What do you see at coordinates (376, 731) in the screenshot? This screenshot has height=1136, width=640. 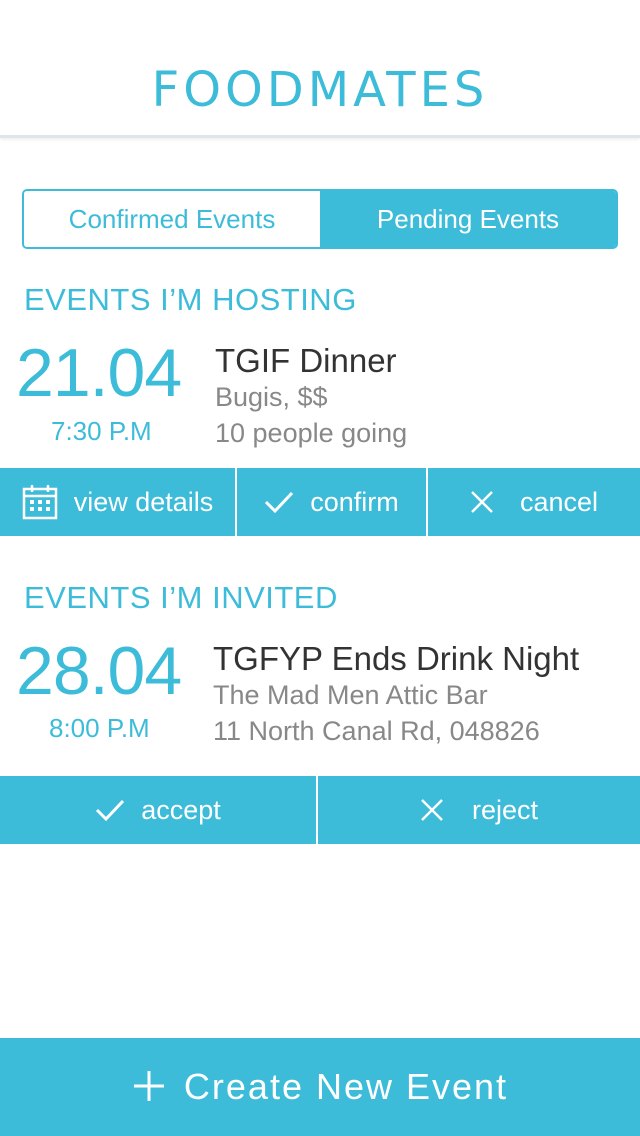 I see `invited-event-address: 11 North Canal Rd, 048826` at bounding box center [376, 731].